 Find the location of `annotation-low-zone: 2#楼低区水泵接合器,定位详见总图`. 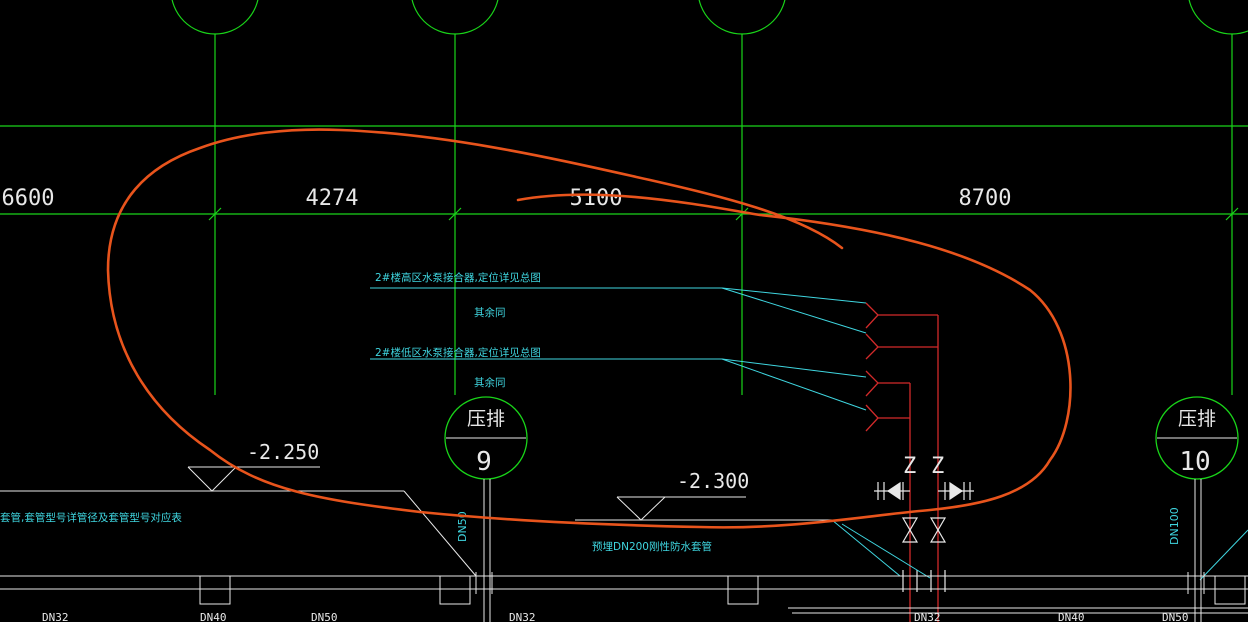

annotation-low-zone: 2#楼低区水泵接合器,定位详见总图 is located at coordinates (458, 352).